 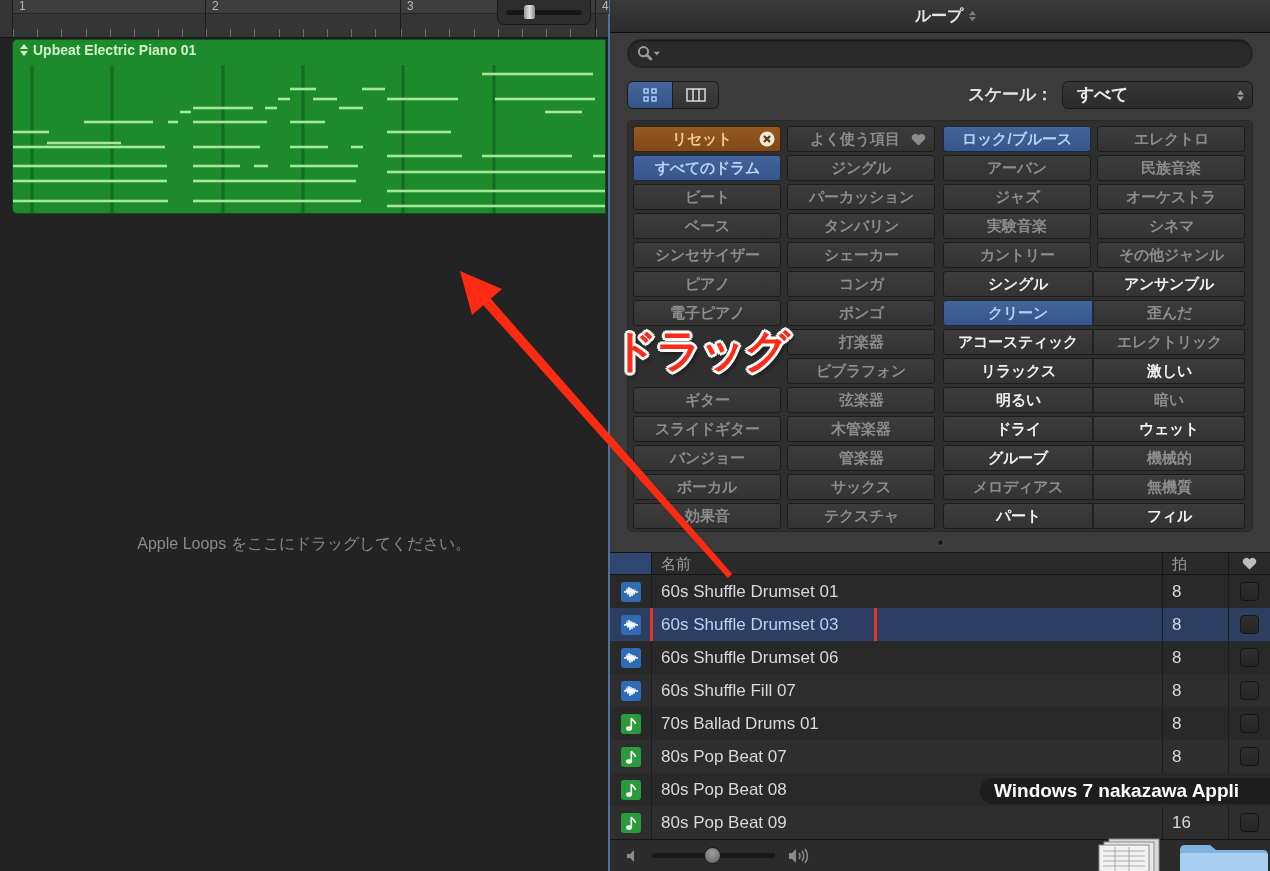 I want to click on descriptor-button: フィル, so click(x=1169, y=516).